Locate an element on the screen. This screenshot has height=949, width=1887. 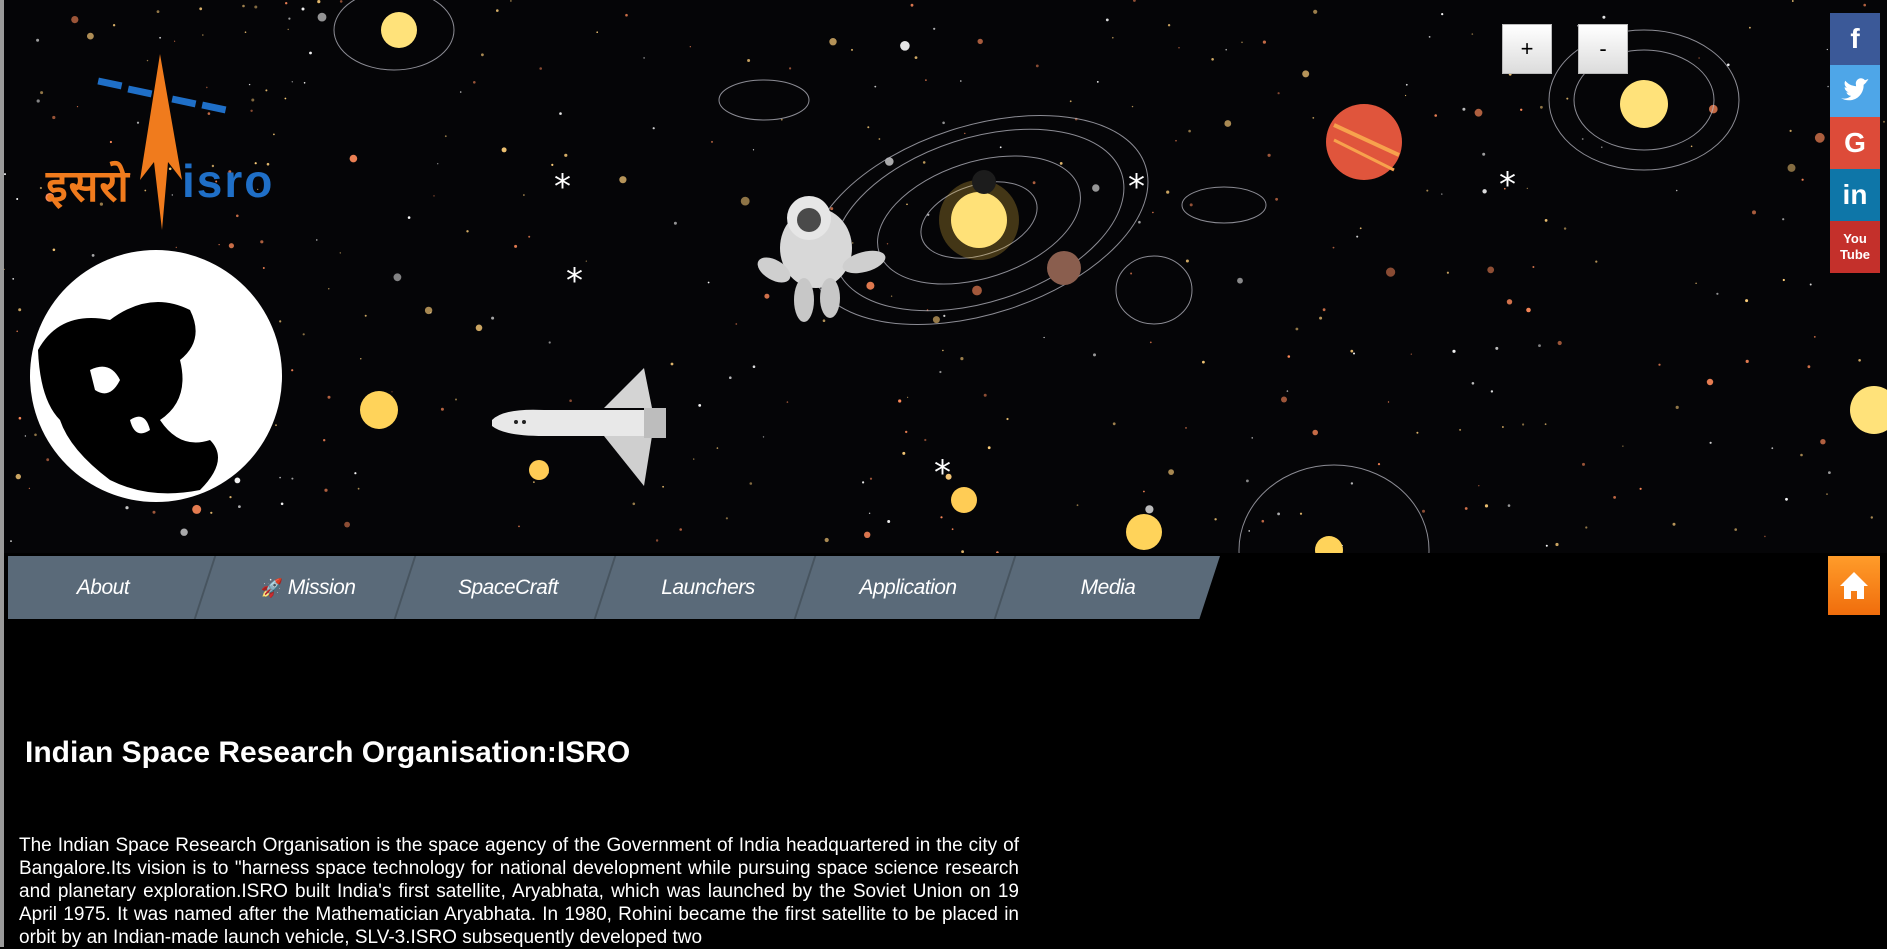
youtube-icon: You Tube is located at coordinates (1855, 247).